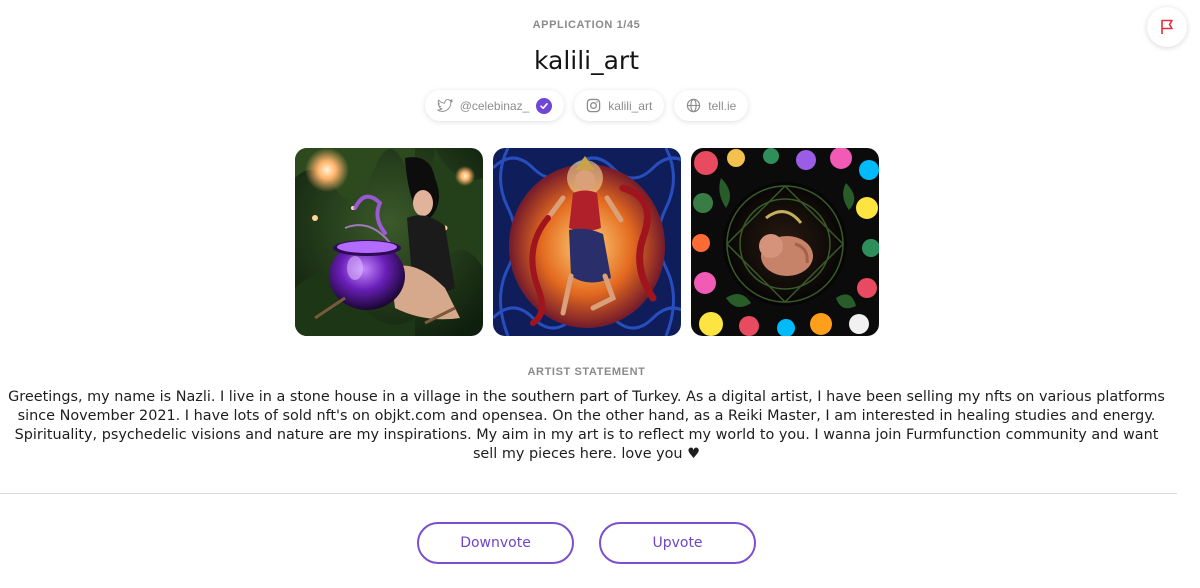 Image resolution: width=1200 pixels, height=588 pixels. Describe the element at coordinates (586, 372) in the screenshot. I see `artist-statement-label: ARTIST STATEMENT` at that location.